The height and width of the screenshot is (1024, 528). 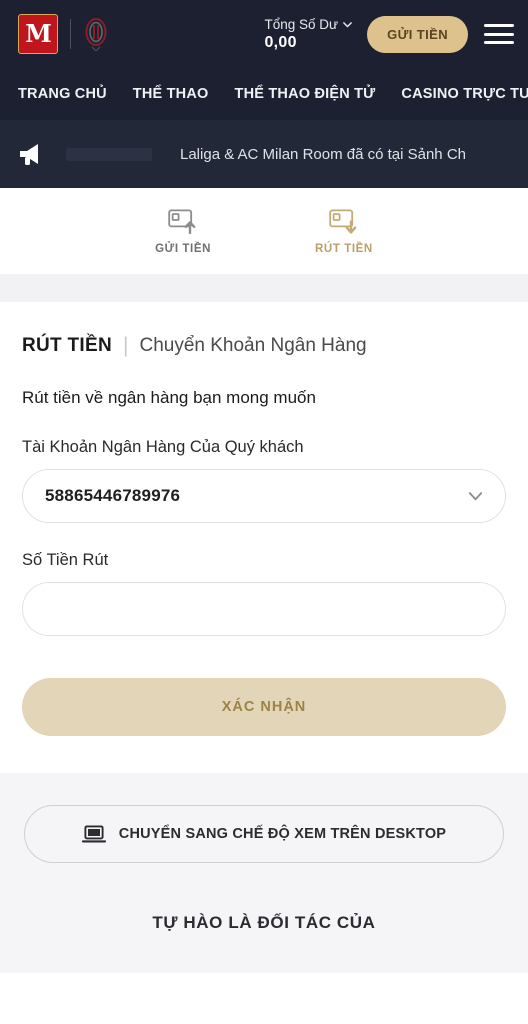 I want to click on logo-group: M, so click(x=63, y=34).